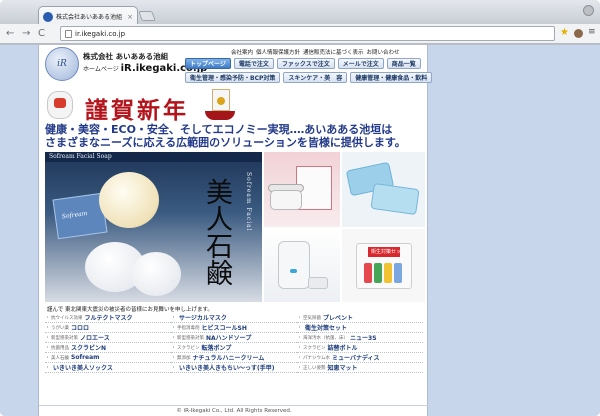 Image resolution: width=600 pixels, height=416 pixels. What do you see at coordinates (191, 338) in the screenshot?
I see `product-category: 新型感染対策` at bounding box center [191, 338].